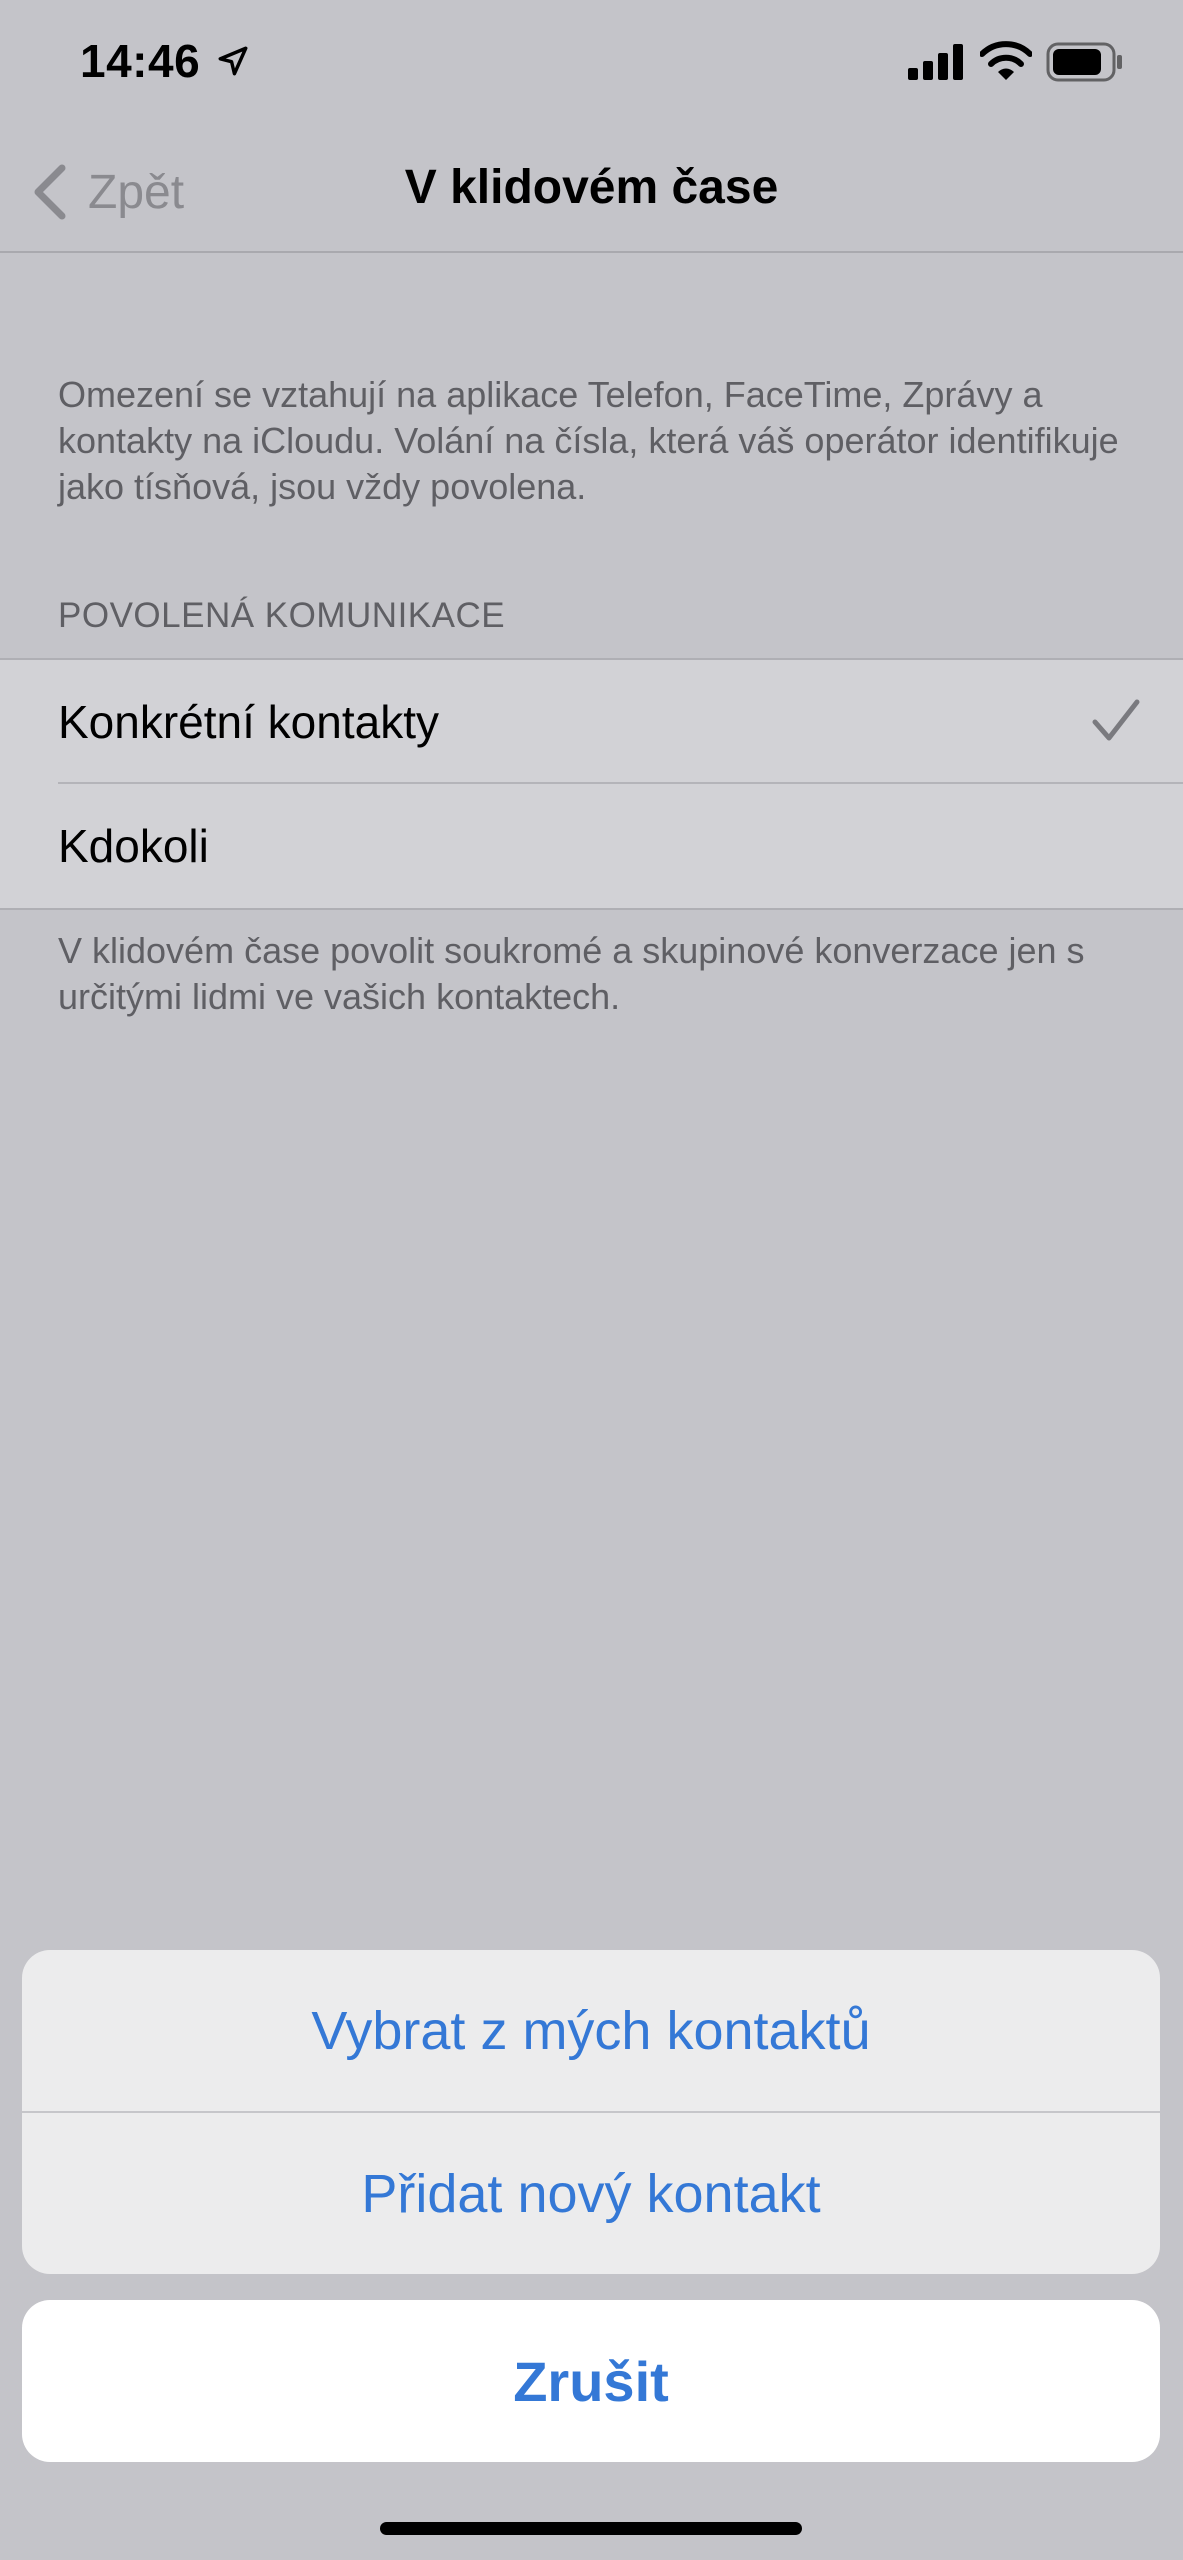 This screenshot has height=2560, width=1183. Describe the element at coordinates (248, 722) in the screenshot. I see `option-label: Konkrétní kontakty` at that location.